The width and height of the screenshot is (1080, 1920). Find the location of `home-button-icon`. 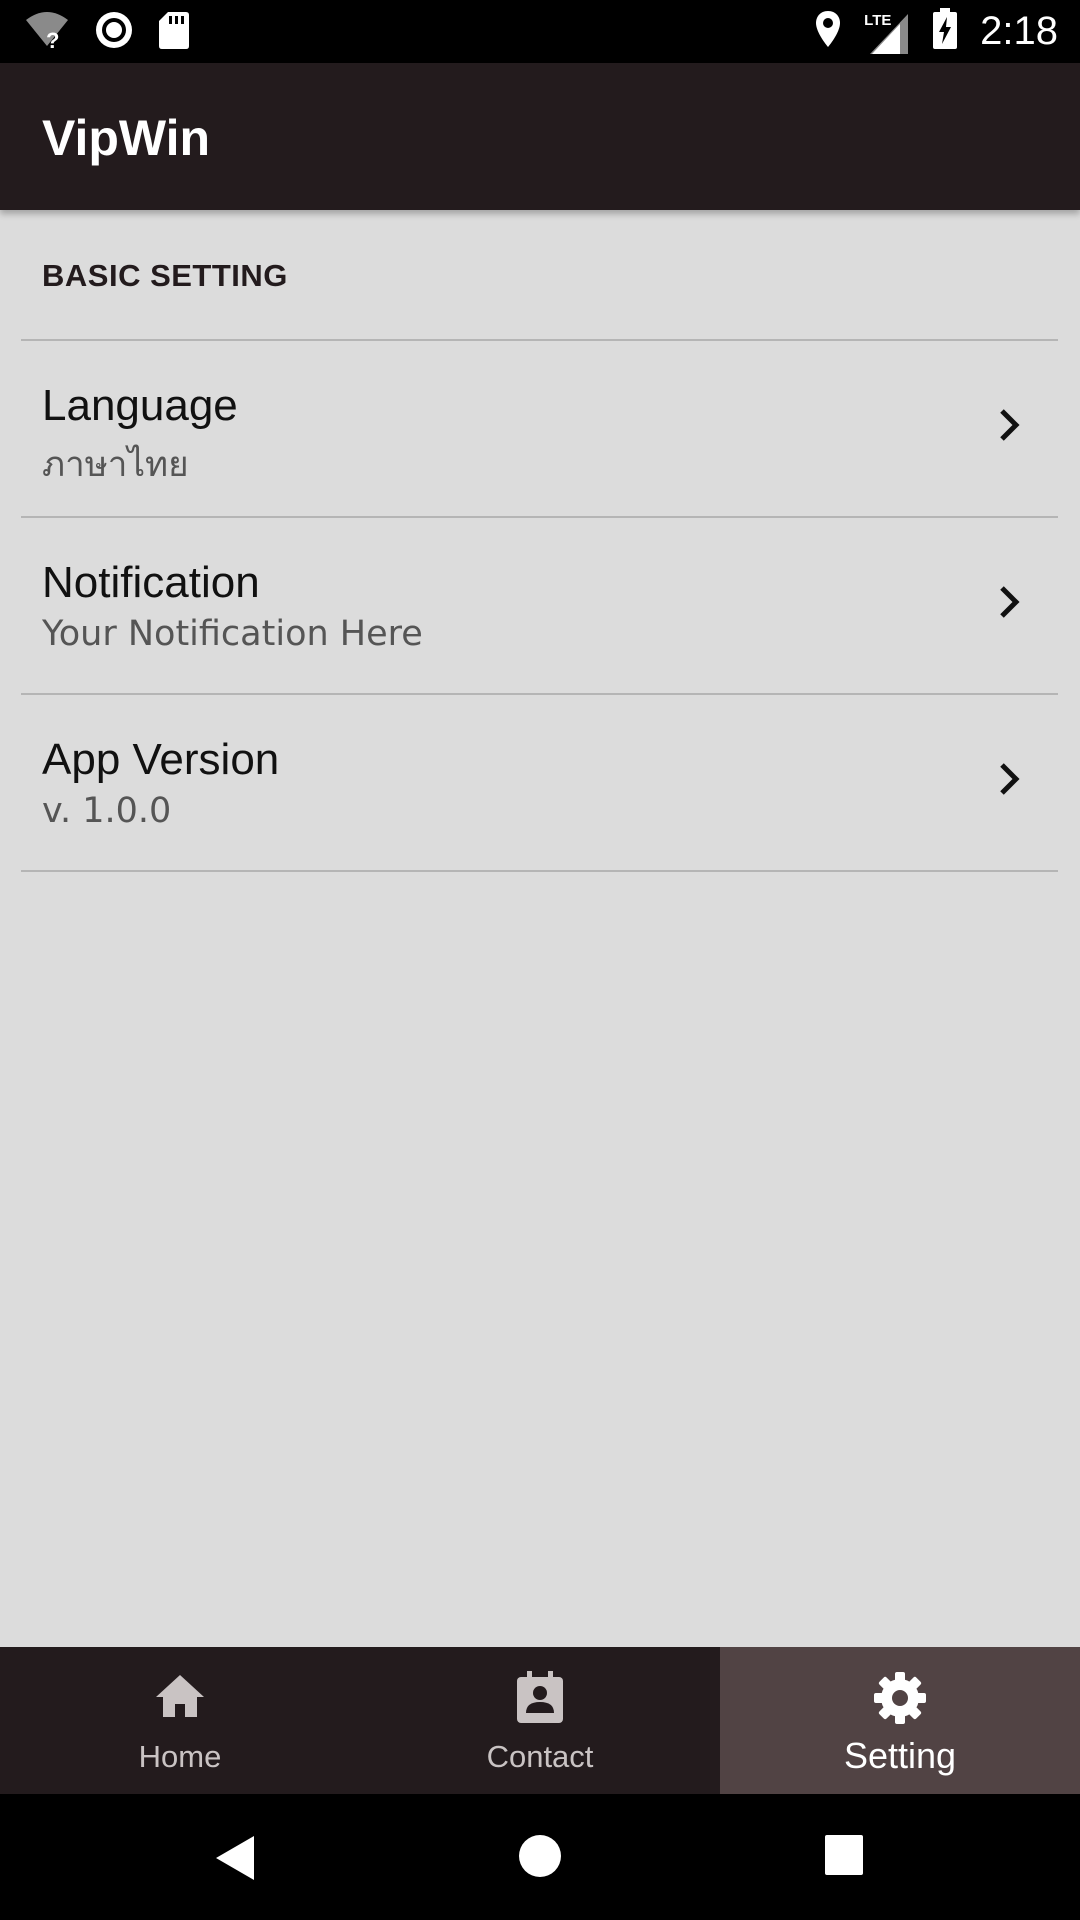

home-button-icon is located at coordinates (540, 1858).